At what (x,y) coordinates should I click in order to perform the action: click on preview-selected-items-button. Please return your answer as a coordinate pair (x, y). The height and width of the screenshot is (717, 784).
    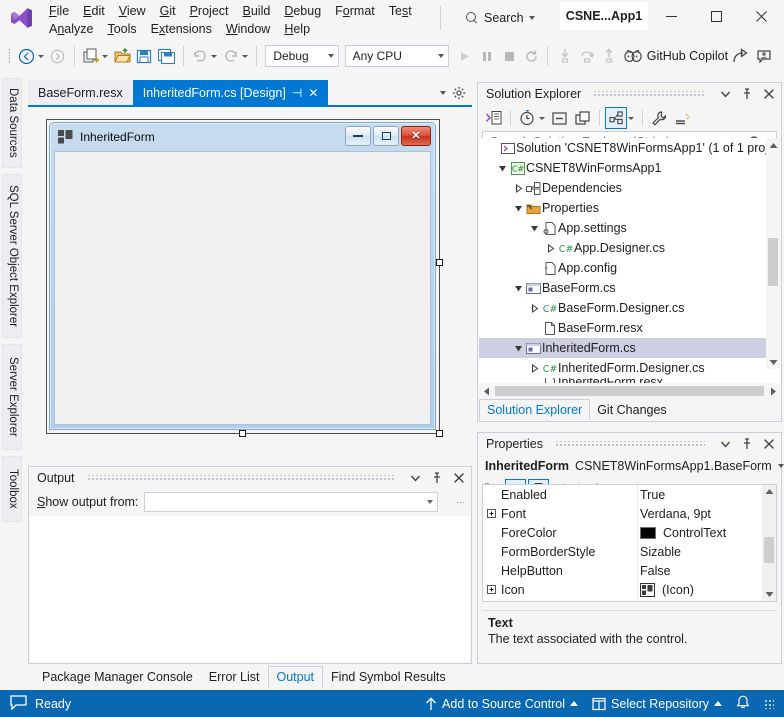
    Looking at the image, I should click on (682, 118).